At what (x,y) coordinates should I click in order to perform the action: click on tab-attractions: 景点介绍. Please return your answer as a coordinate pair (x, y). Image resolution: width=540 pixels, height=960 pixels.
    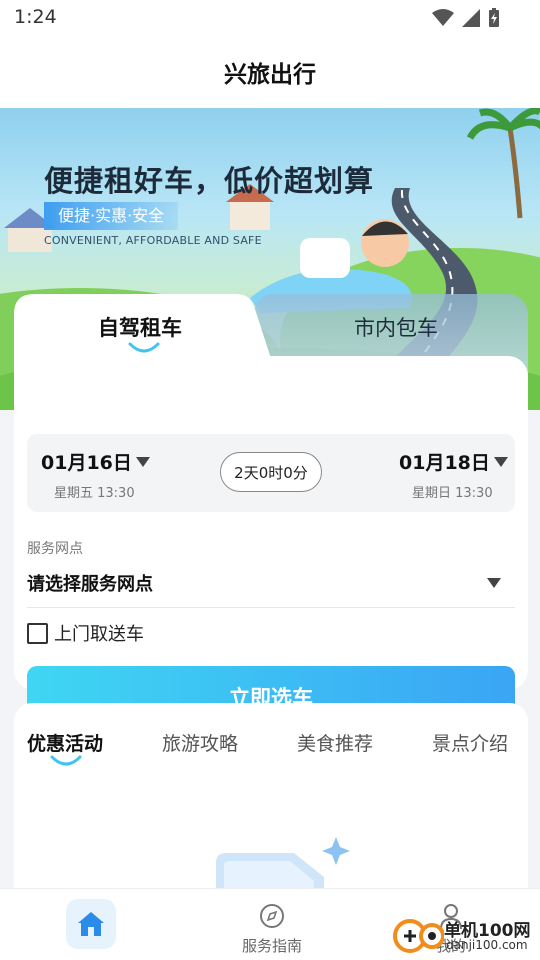
    Looking at the image, I should click on (470, 742).